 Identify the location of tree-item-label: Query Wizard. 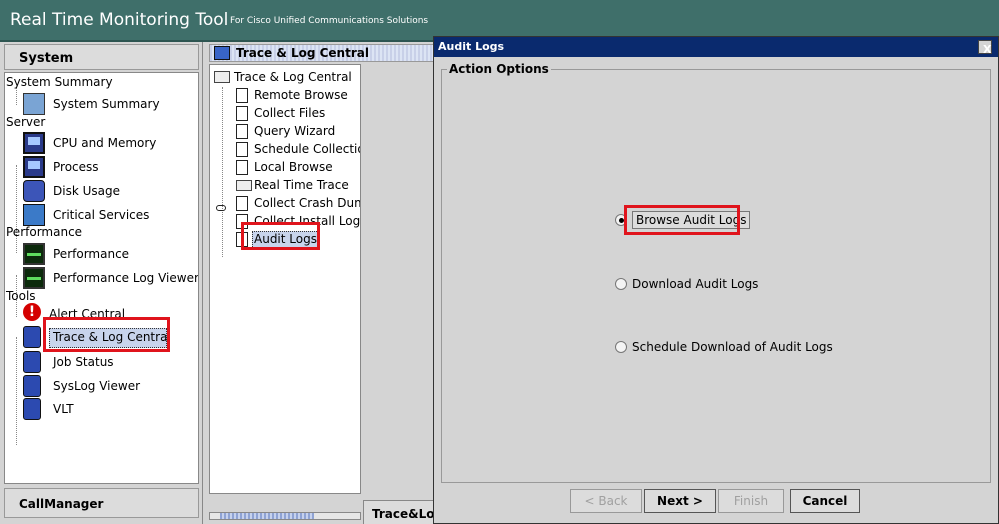
(295, 131).